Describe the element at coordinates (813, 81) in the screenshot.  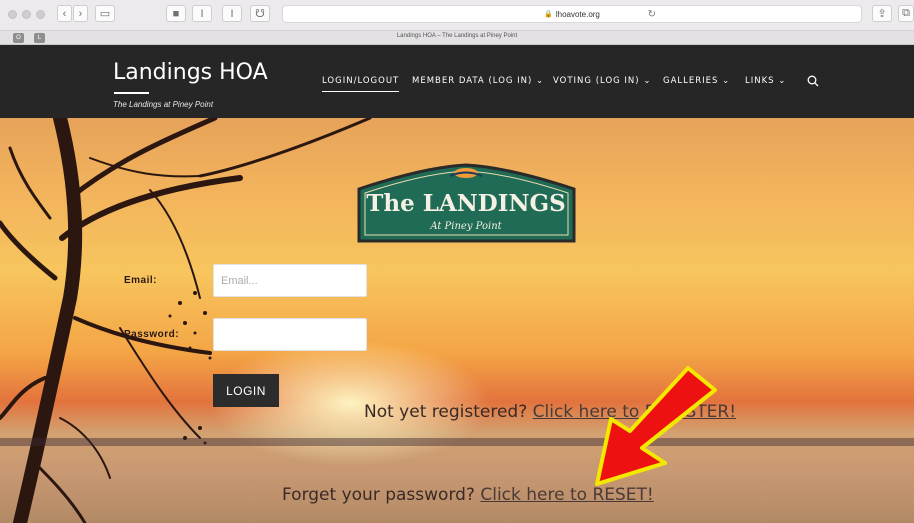
I see `search-icon` at that location.